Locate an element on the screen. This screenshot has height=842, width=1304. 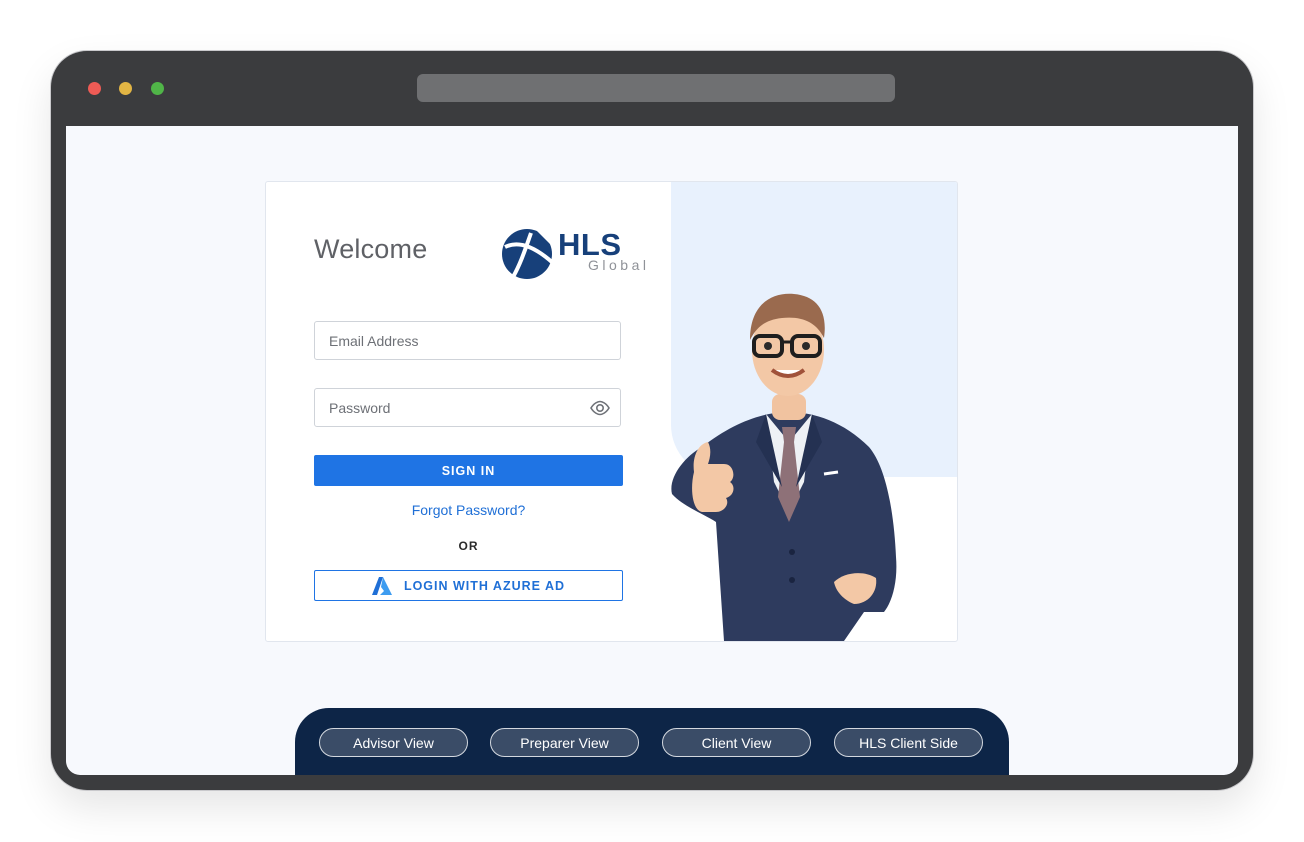
hls-global-logo: HLS Global is located at coordinates (573, 254).